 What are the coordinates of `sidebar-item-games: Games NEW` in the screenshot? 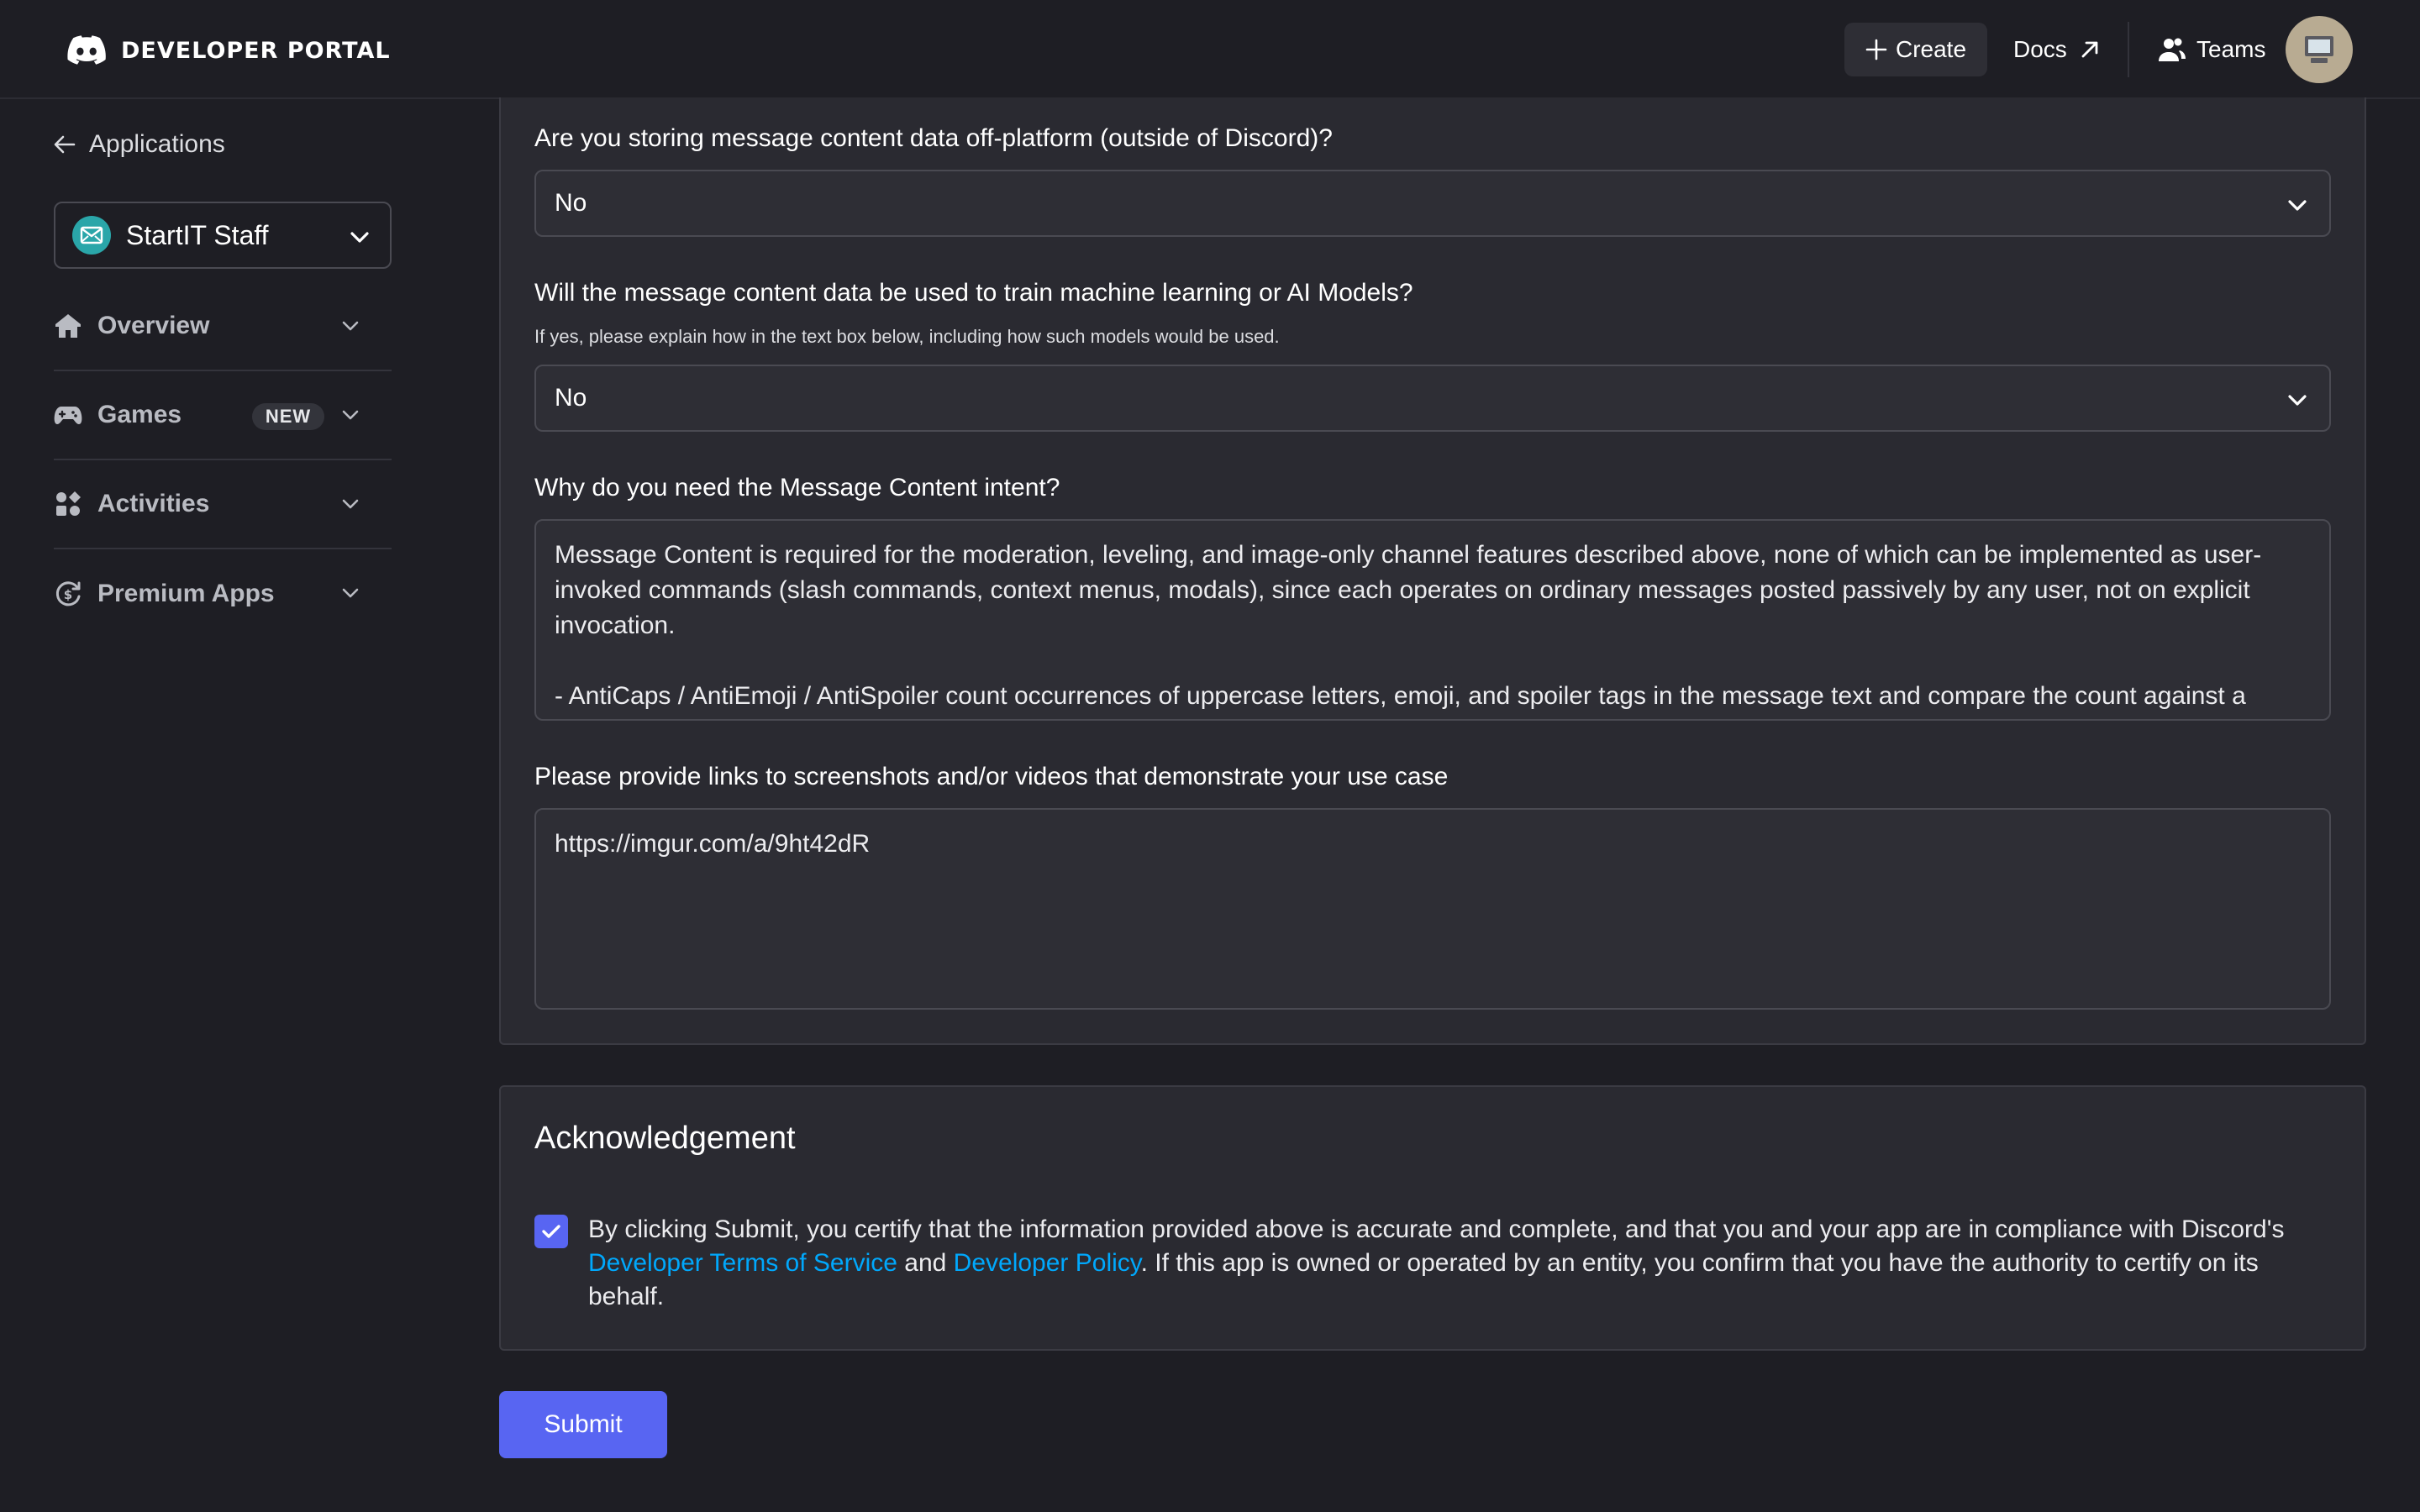 It's located at (223, 415).